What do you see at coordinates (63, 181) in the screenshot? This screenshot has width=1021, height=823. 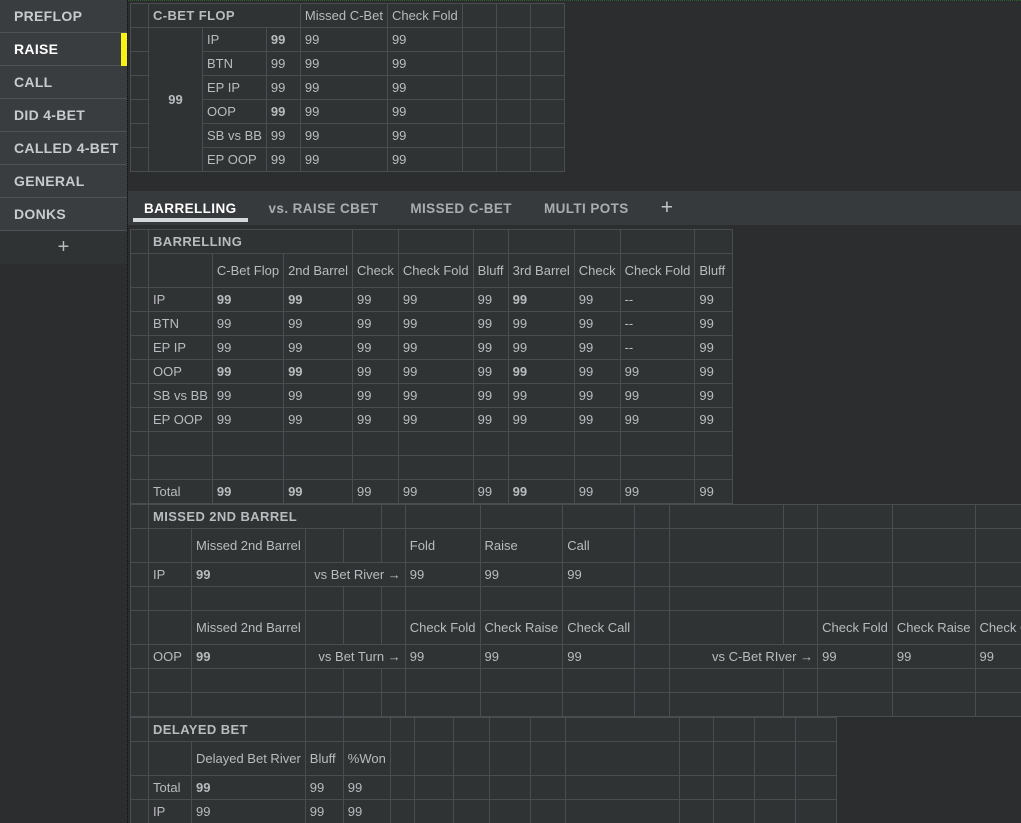 I see `sidebar-item-general: GENERAL` at bounding box center [63, 181].